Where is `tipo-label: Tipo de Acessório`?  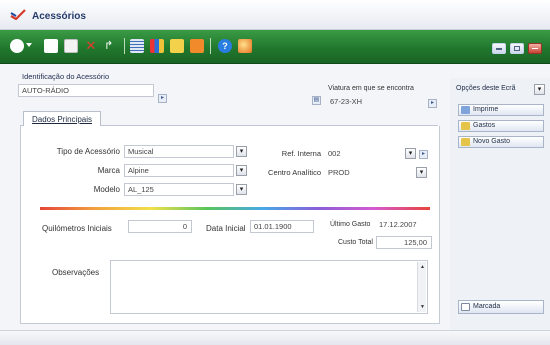
tipo-label: Tipo de Acessório is located at coordinates (88, 151).